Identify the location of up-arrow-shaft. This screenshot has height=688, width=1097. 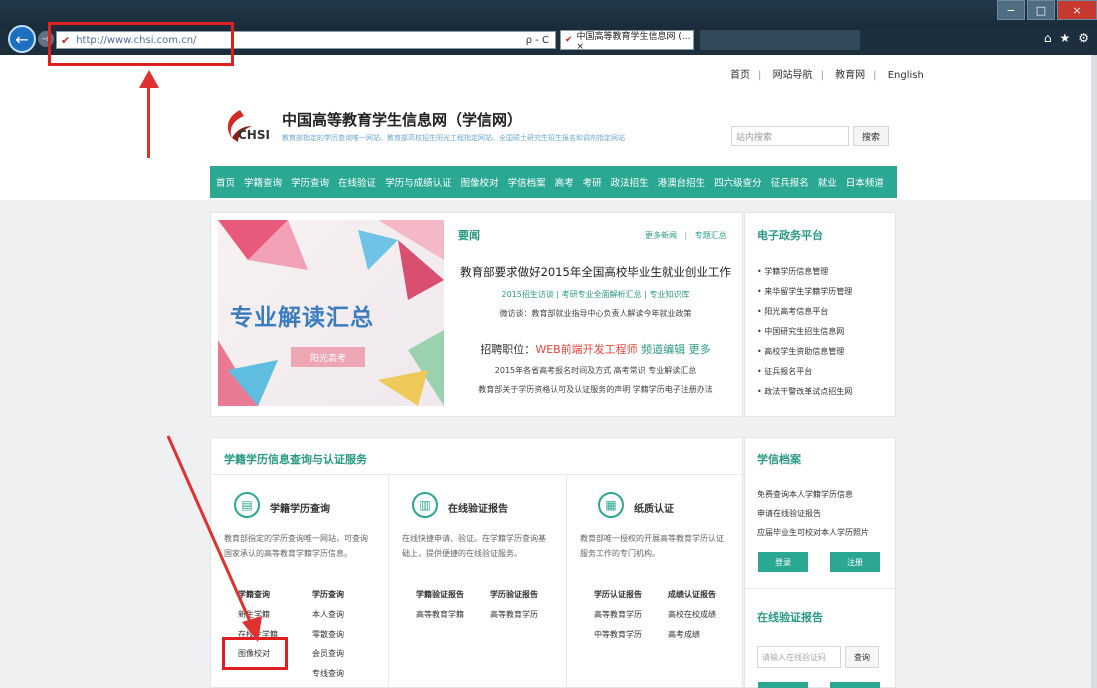
(148, 121).